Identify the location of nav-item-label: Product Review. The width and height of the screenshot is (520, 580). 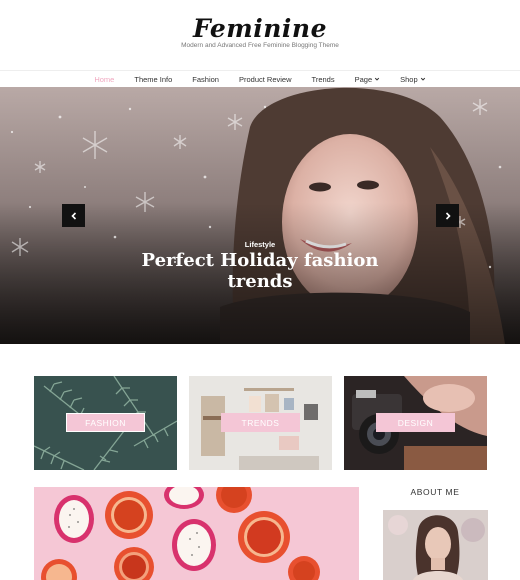
(265, 79).